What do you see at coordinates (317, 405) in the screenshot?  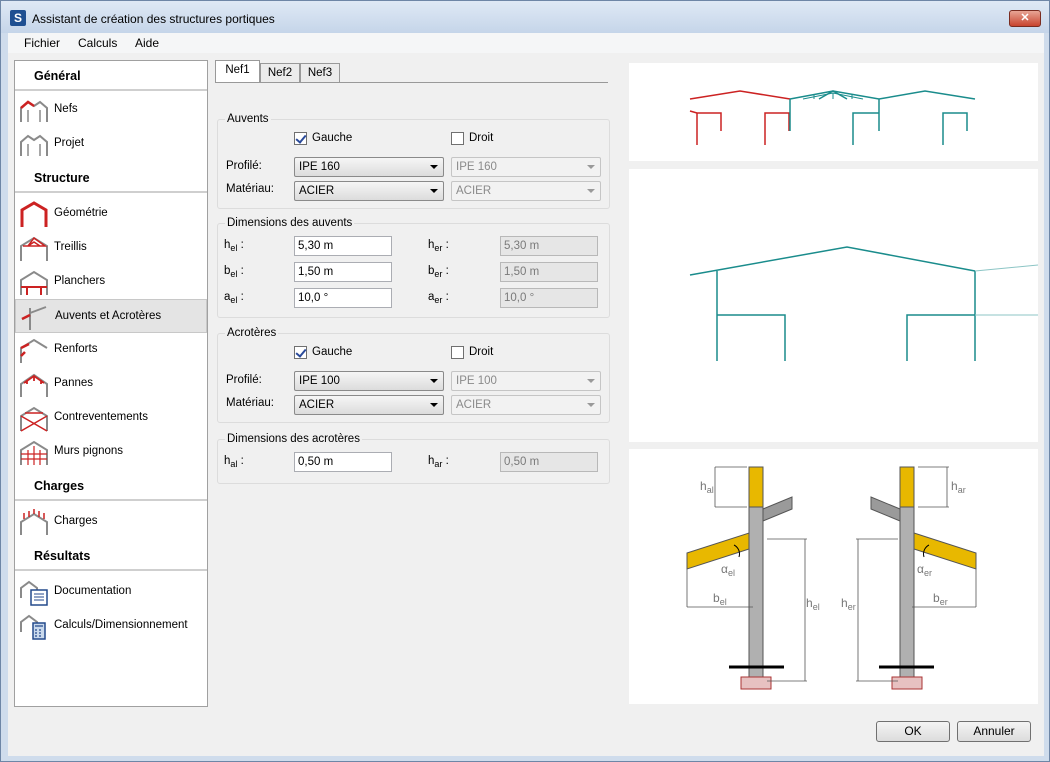 I see `acroteres-left-material-value: ACIER` at bounding box center [317, 405].